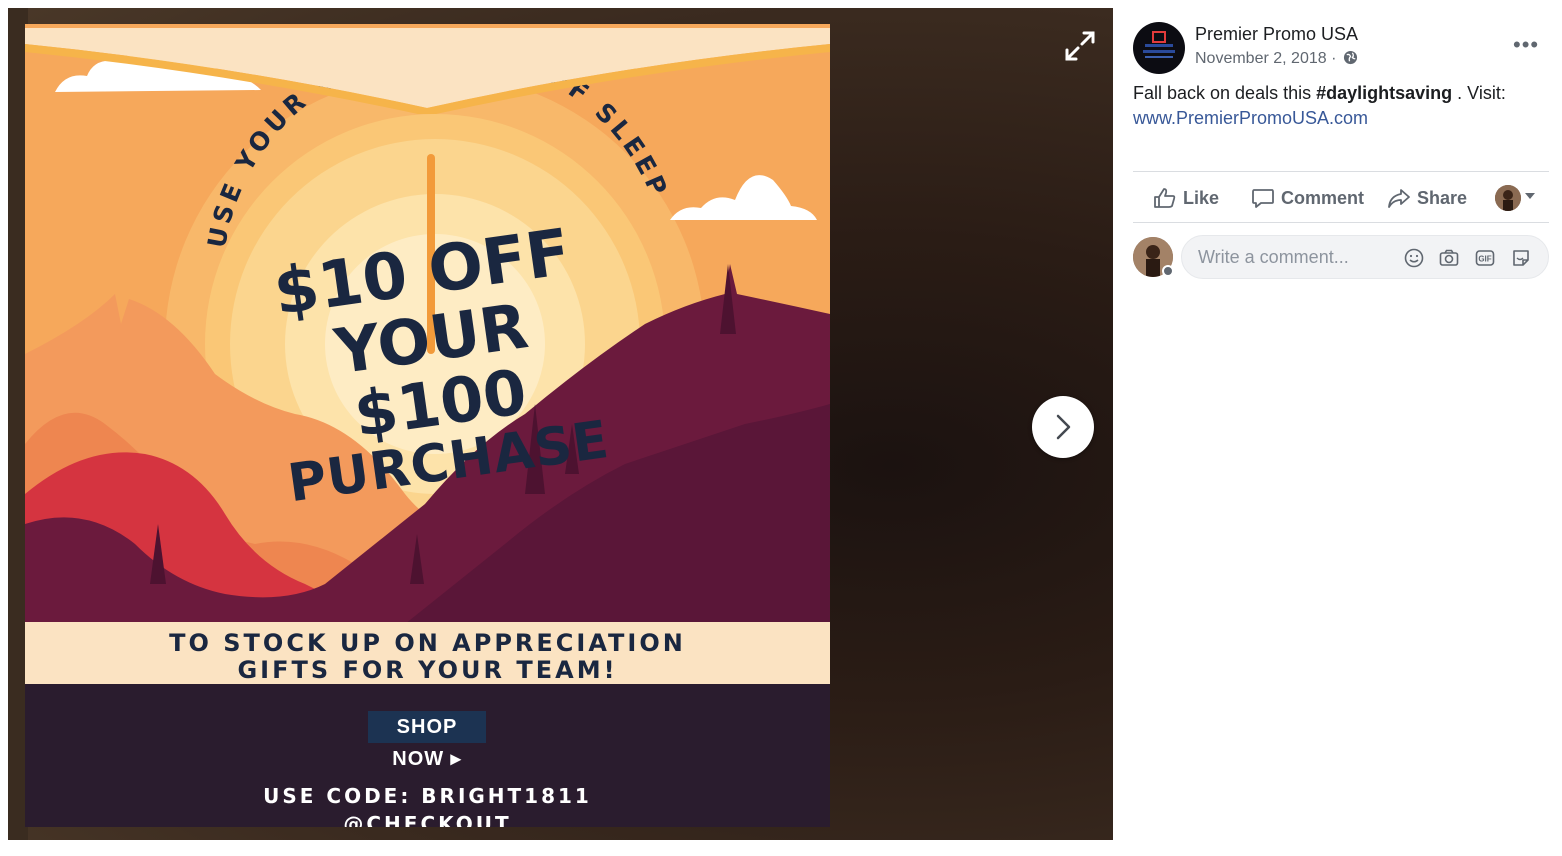  What do you see at coordinates (427, 740) in the screenshot?
I see `shop-now-button: SHOP NOW ▸` at bounding box center [427, 740].